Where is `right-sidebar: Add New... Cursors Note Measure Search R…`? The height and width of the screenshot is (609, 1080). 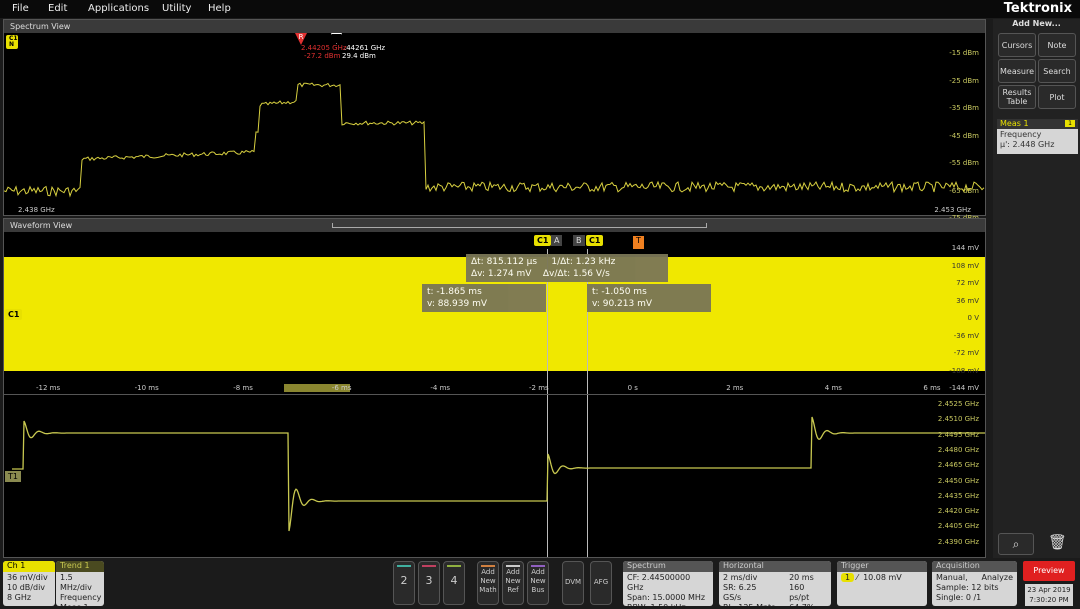
right-sidebar: Add New... Cursors Note Measure Search R… is located at coordinates (1036, 288).